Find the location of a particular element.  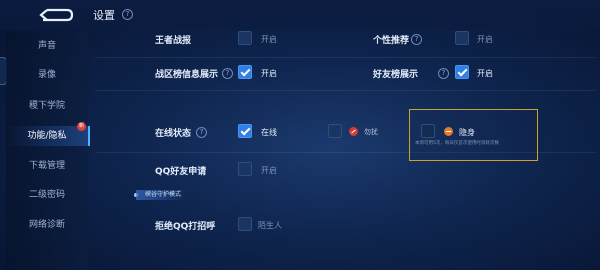

battle-rank-label: 战区榜信息展示 is located at coordinates (187, 75).